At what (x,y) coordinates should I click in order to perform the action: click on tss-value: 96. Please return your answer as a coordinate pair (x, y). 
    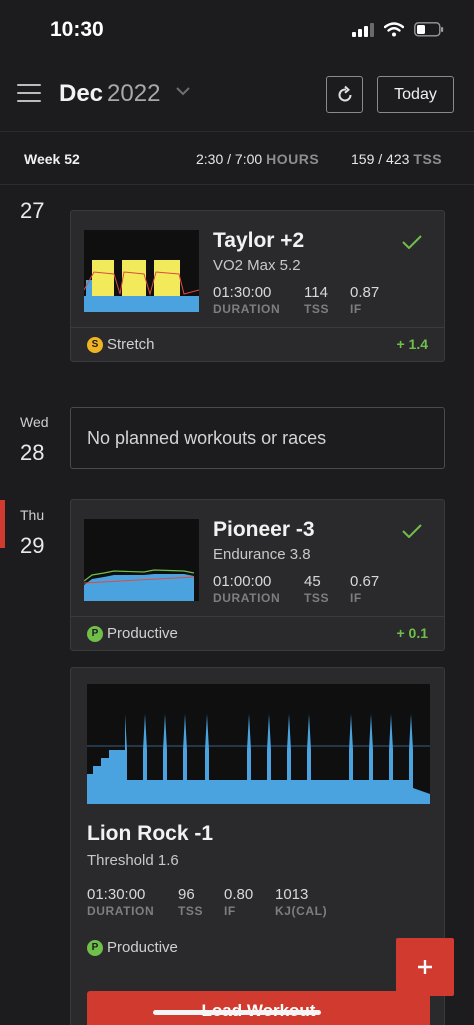
    Looking at the image, I should click on (186, 894).